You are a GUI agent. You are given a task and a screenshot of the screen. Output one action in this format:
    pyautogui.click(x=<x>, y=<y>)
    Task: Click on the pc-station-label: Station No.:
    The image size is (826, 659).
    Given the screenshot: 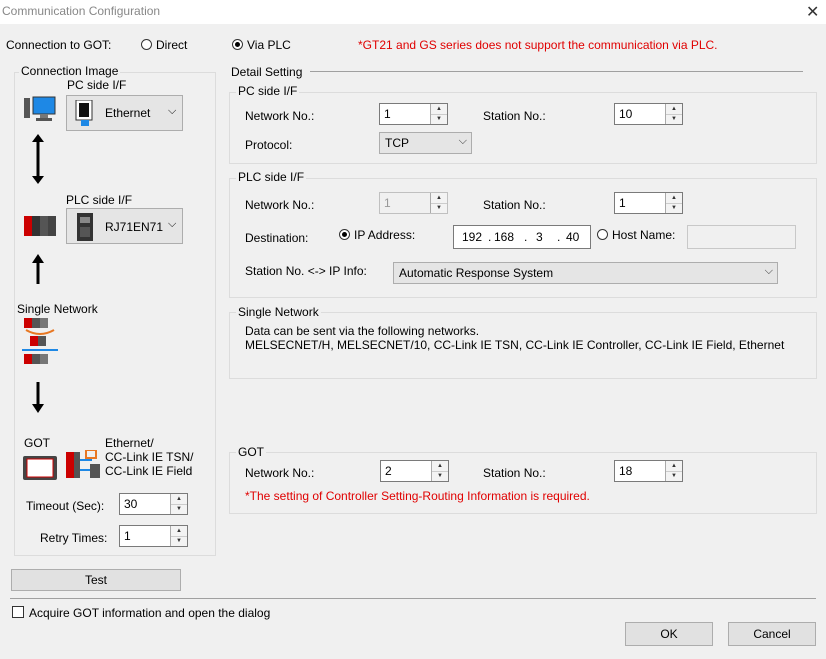 What is the action you would take?
    pyautogui.click(x=514, y=116)
    